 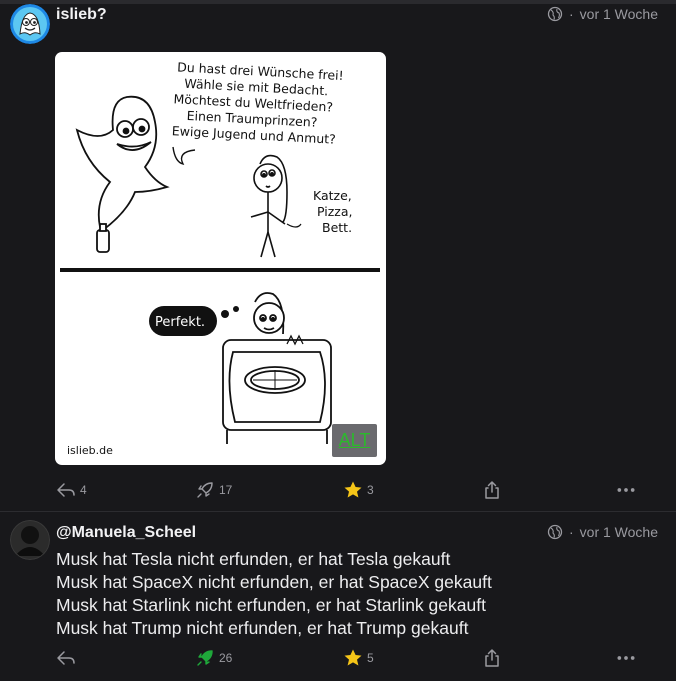 What do you see at coordinates (81, 15) in the screenshot?
I see `author-name: islieb?` at bounding box center [81, 15].